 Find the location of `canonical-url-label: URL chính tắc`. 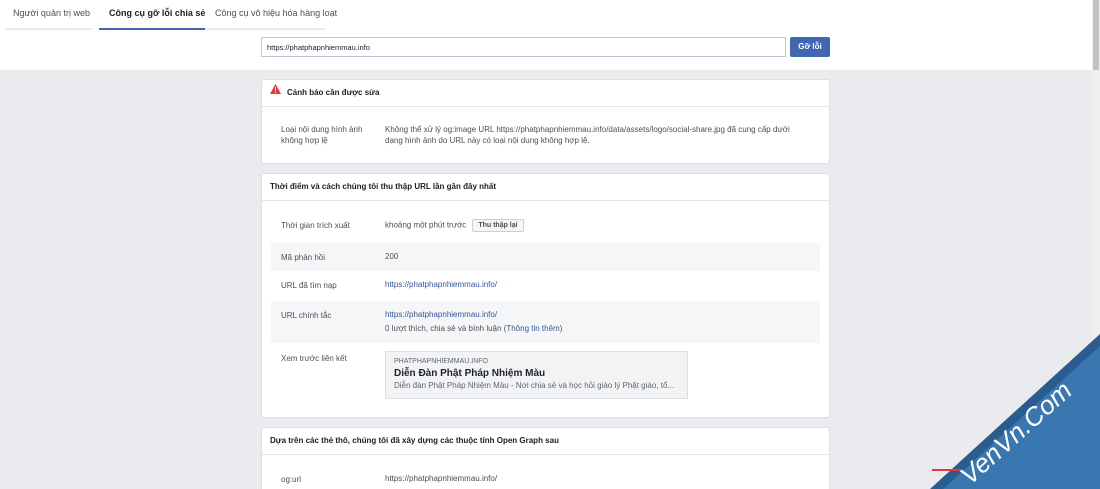

canonical-url-label: URL chính tắc is located at coordinates (306, 315).